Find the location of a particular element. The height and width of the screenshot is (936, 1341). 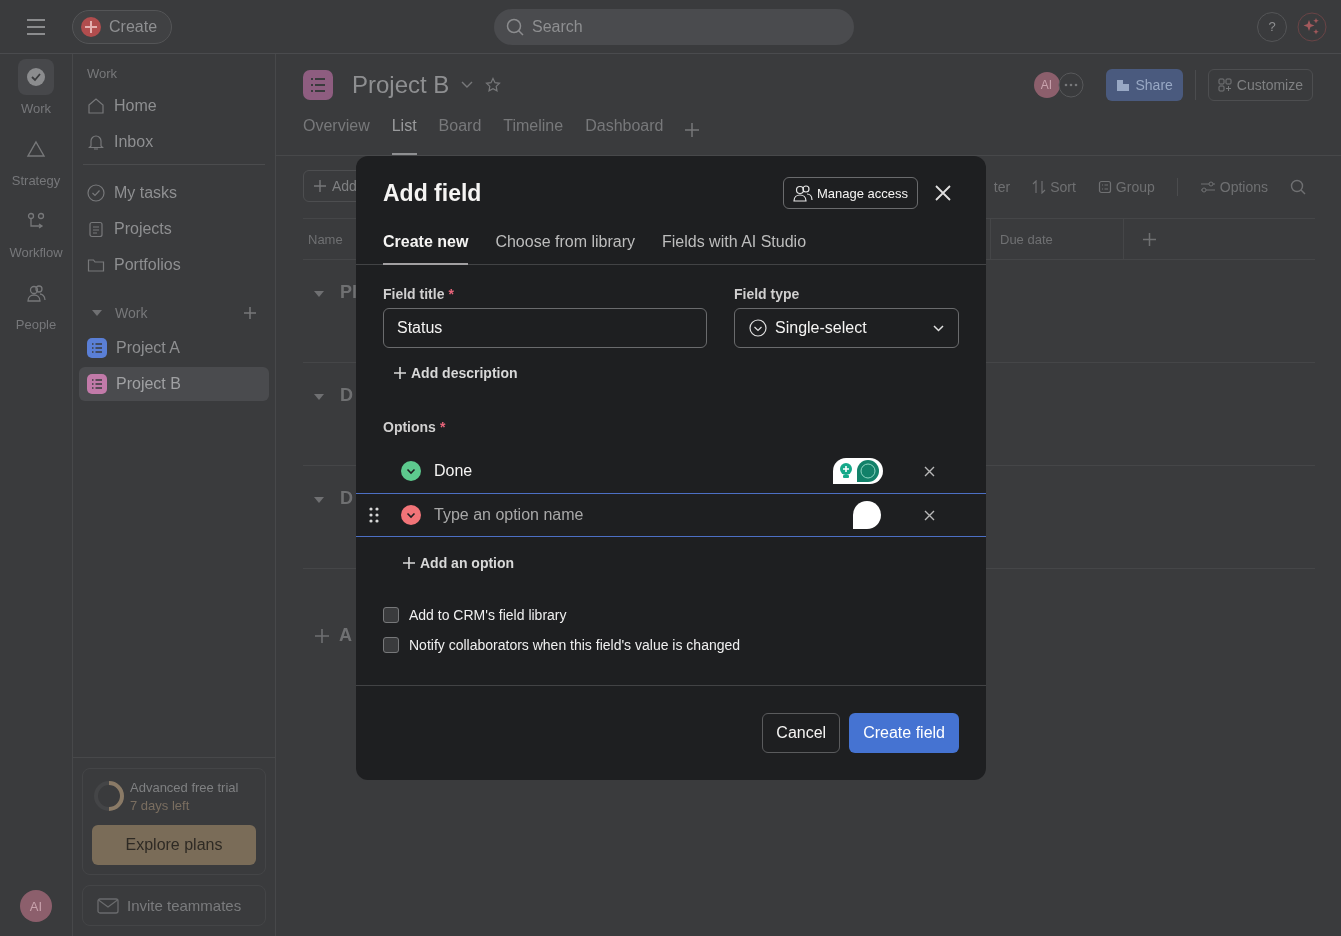

customize-button: Customize is located at coordinates (1260, 85).